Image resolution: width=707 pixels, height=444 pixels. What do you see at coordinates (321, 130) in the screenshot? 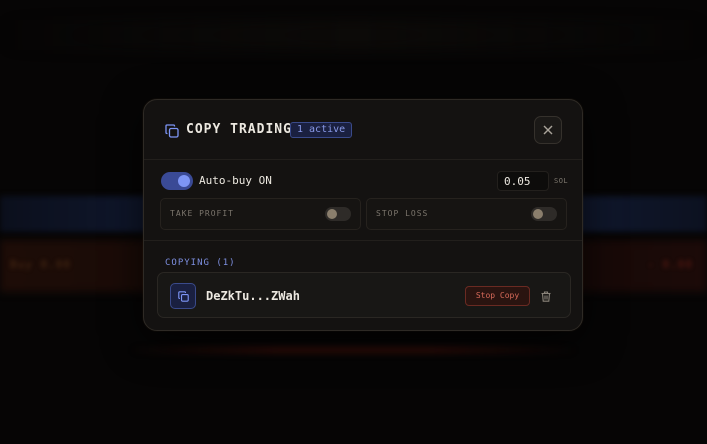
I see `active-count-badge: 1 active` at bounding box center [321, 130].